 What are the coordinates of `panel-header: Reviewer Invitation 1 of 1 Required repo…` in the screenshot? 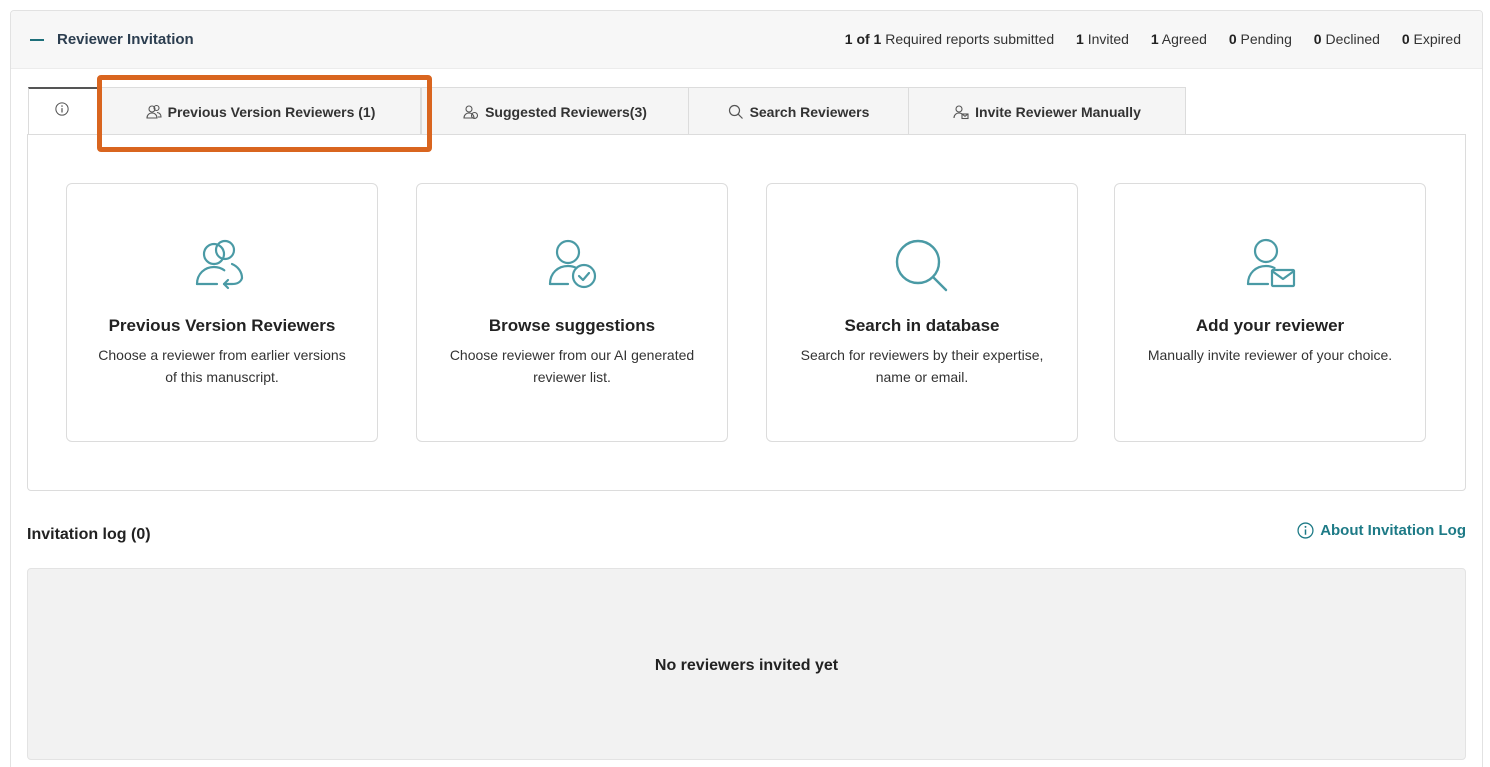 It's located at (746, 40).